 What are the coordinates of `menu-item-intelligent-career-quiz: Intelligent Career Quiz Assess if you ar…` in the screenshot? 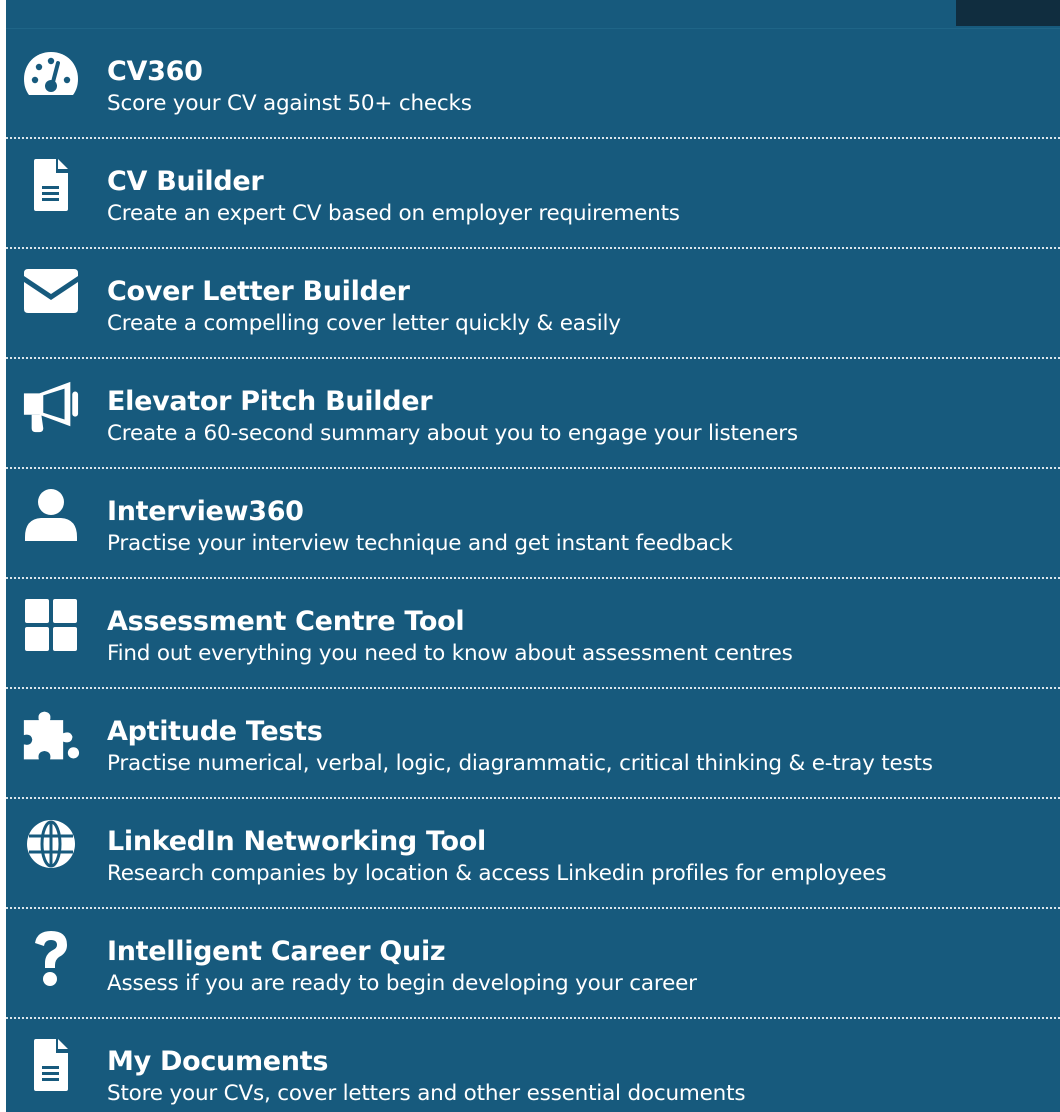 It's located at (533, 964).